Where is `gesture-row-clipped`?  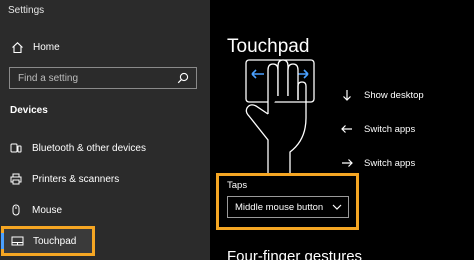
gesture-row-clipped is located at coordinates (395, 53).